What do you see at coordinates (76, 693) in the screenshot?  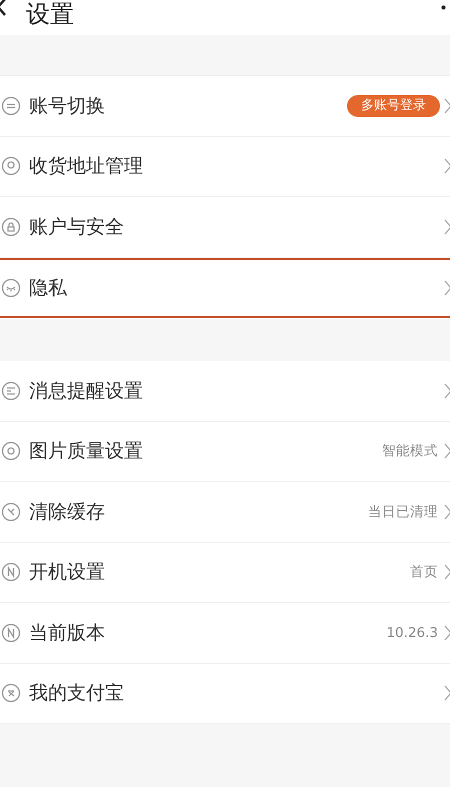 I see `row-label: 我的支付宝` at bounding box center [76, 693].